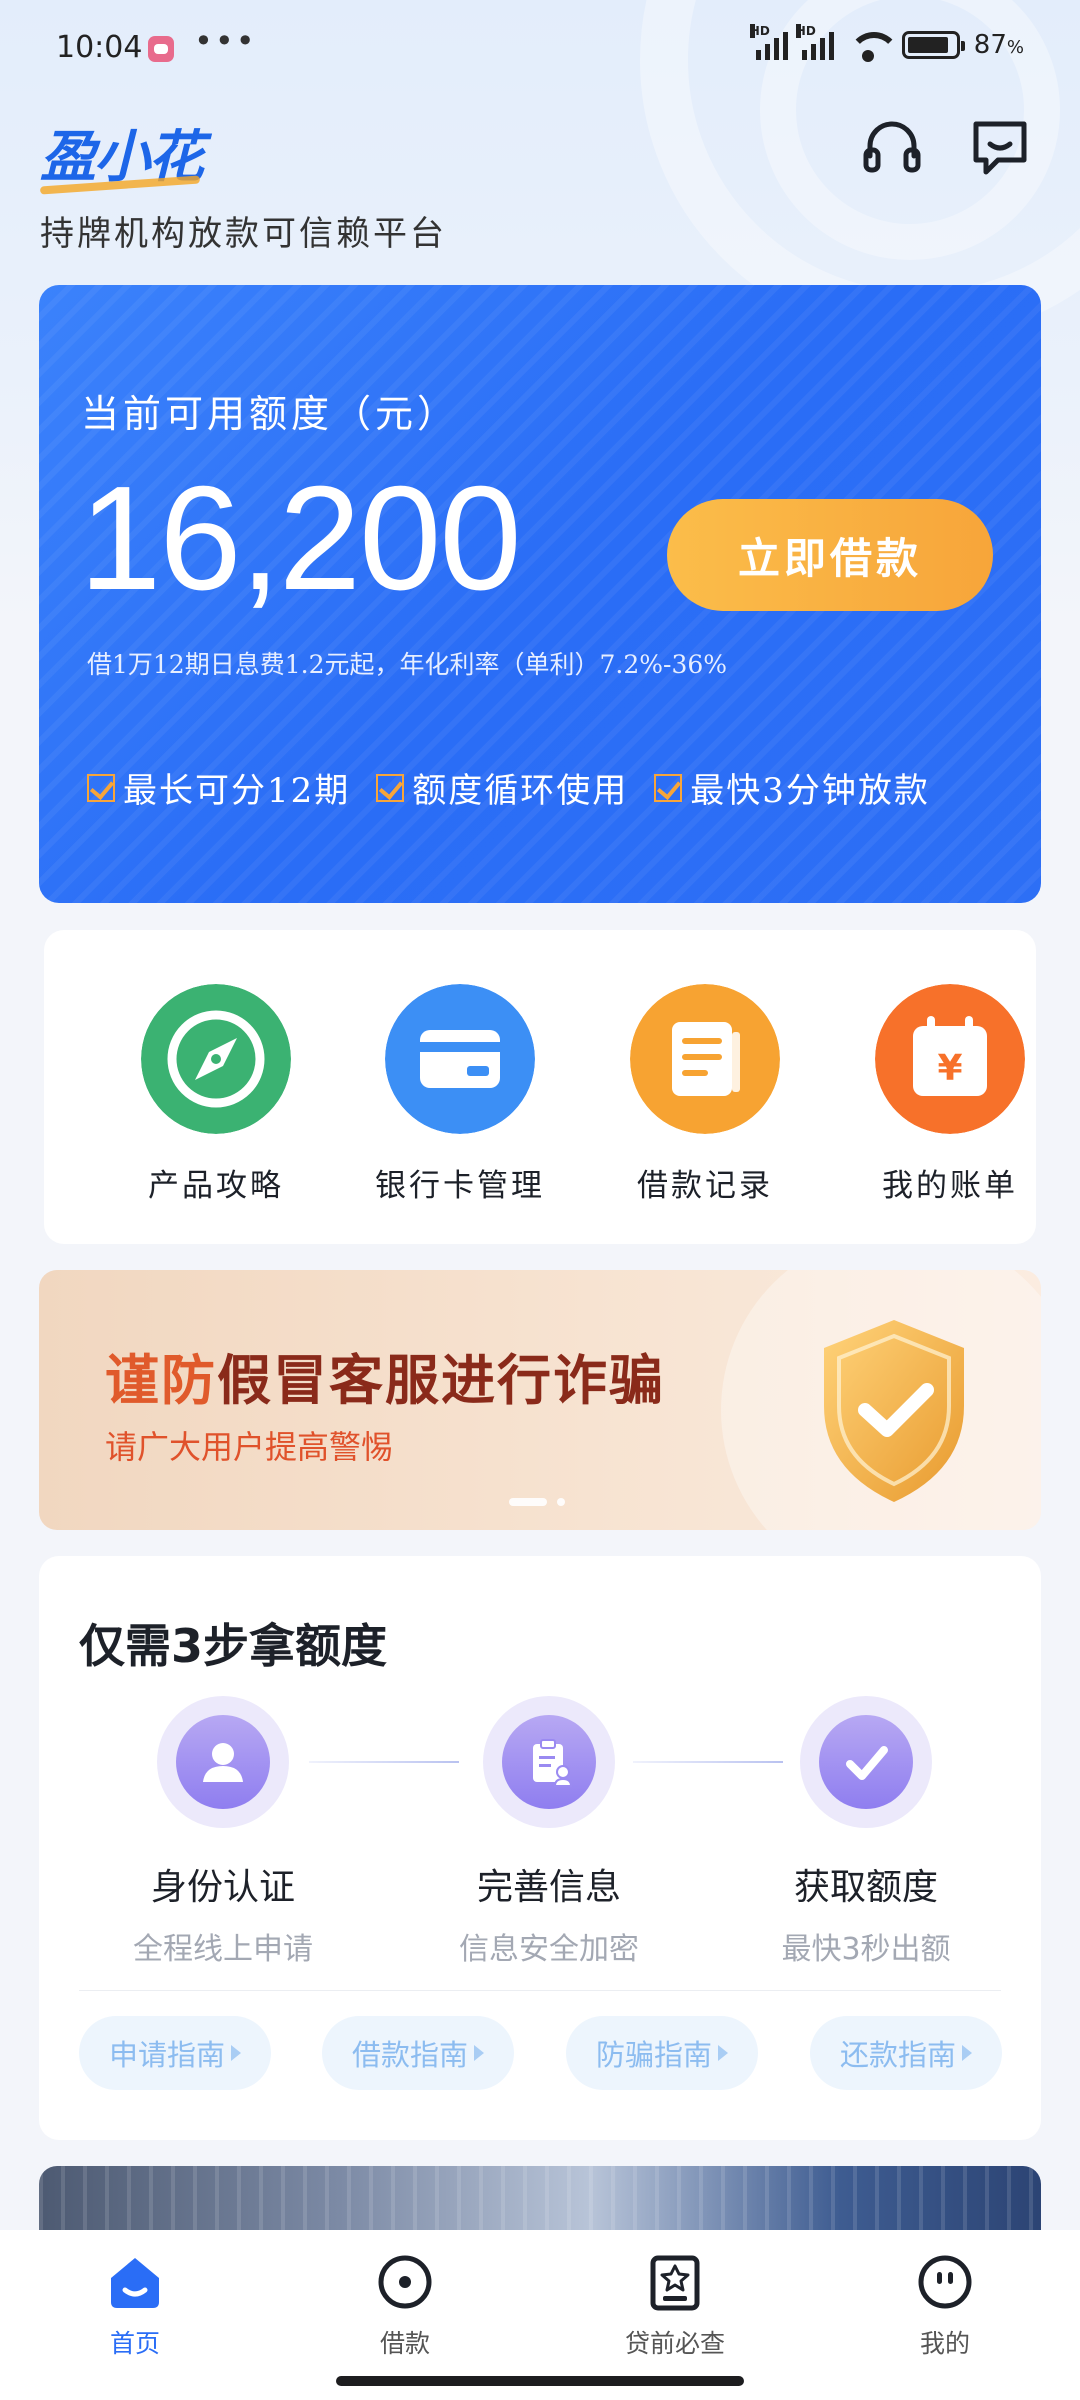  I want to click on tab-pre-loan-check: 贷前必查, so click(675, 2306).